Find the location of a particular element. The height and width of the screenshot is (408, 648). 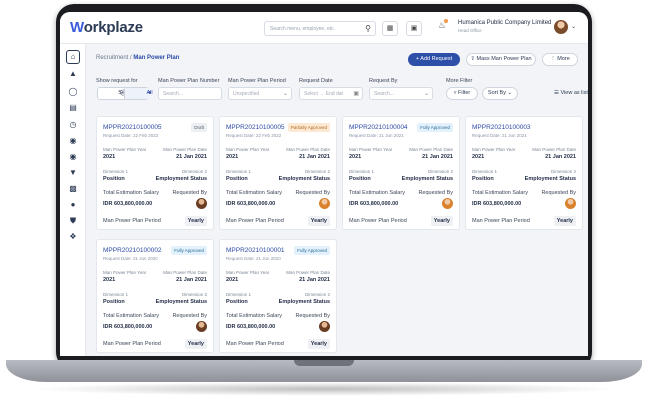

sidebar: ⌂ ▲ ◯ ▤ ◷ ◉ ◉ ▼ ▩ ● ⛊ ❖ is located at coordinates (73, 200).